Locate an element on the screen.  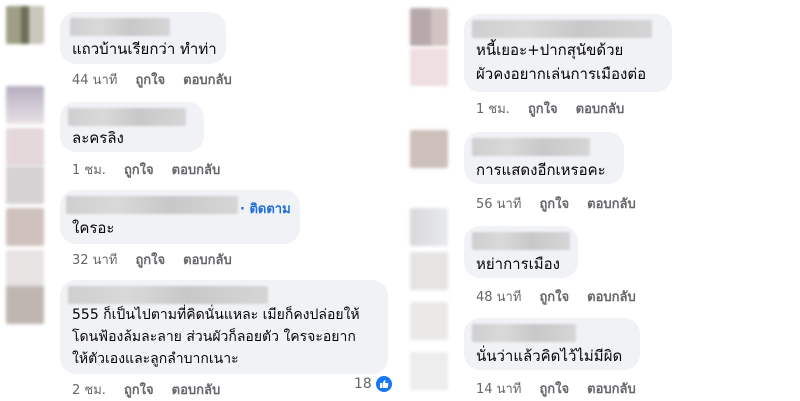
comment-actions: 44 นาที ถูกใจ ตอบกลับ is located at coordinates (161, 79).